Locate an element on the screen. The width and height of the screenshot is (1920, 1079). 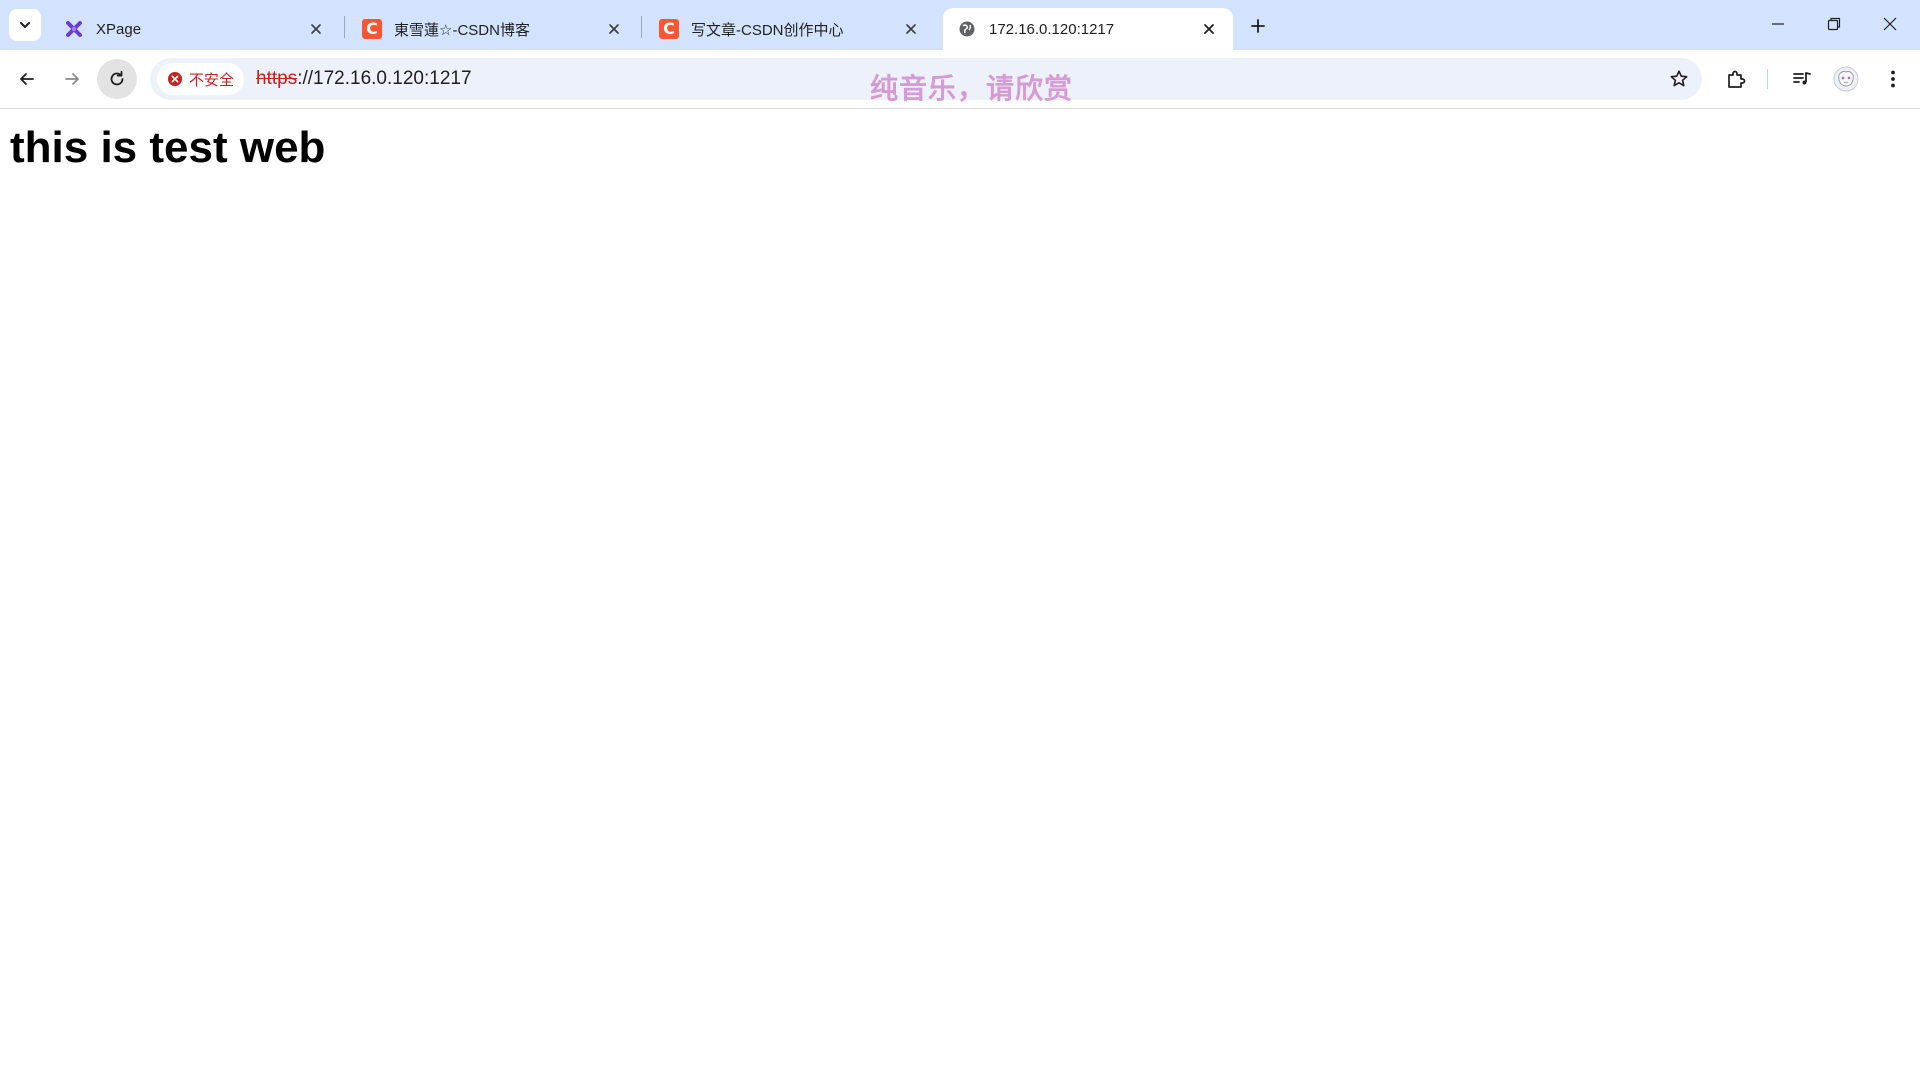
restore-icon is located at coordinates (1834, 24).